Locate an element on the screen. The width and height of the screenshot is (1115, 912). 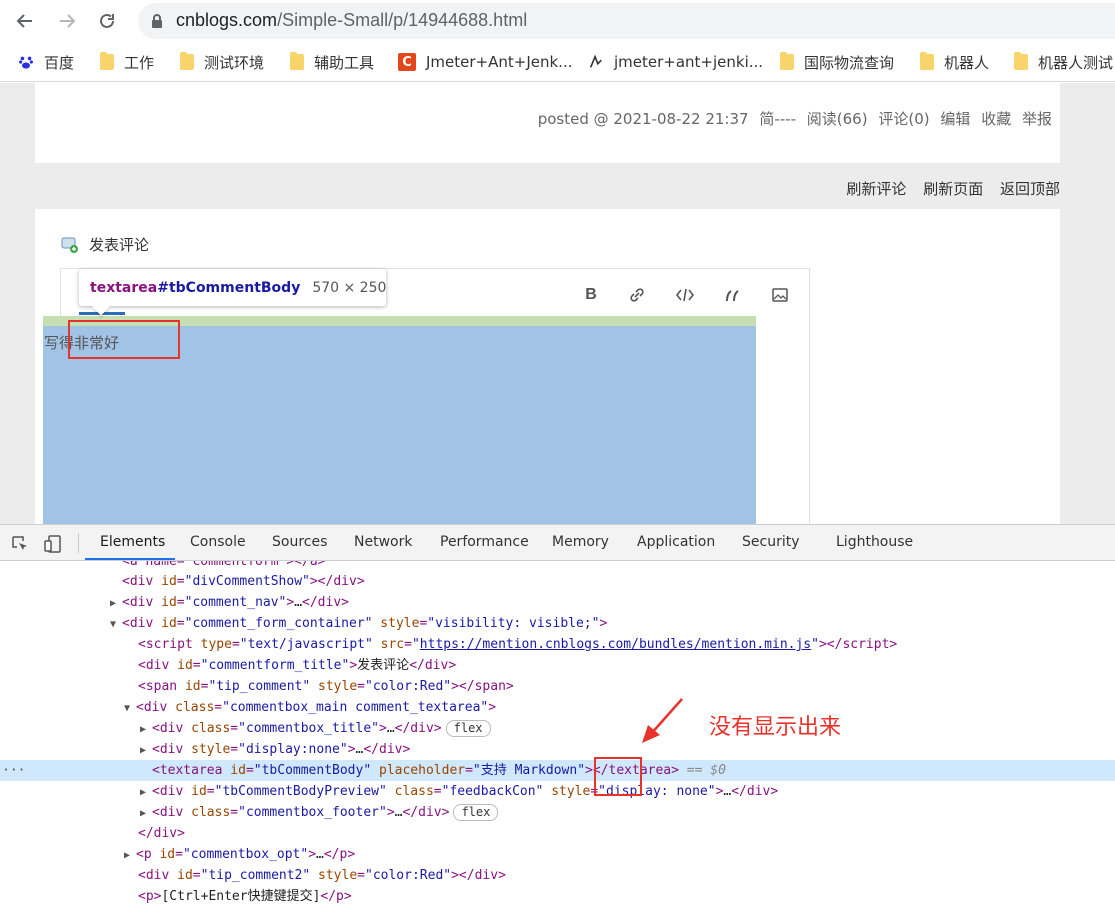
back-to-top-link: 返回顶部 is located at coordinates (1030, 189).